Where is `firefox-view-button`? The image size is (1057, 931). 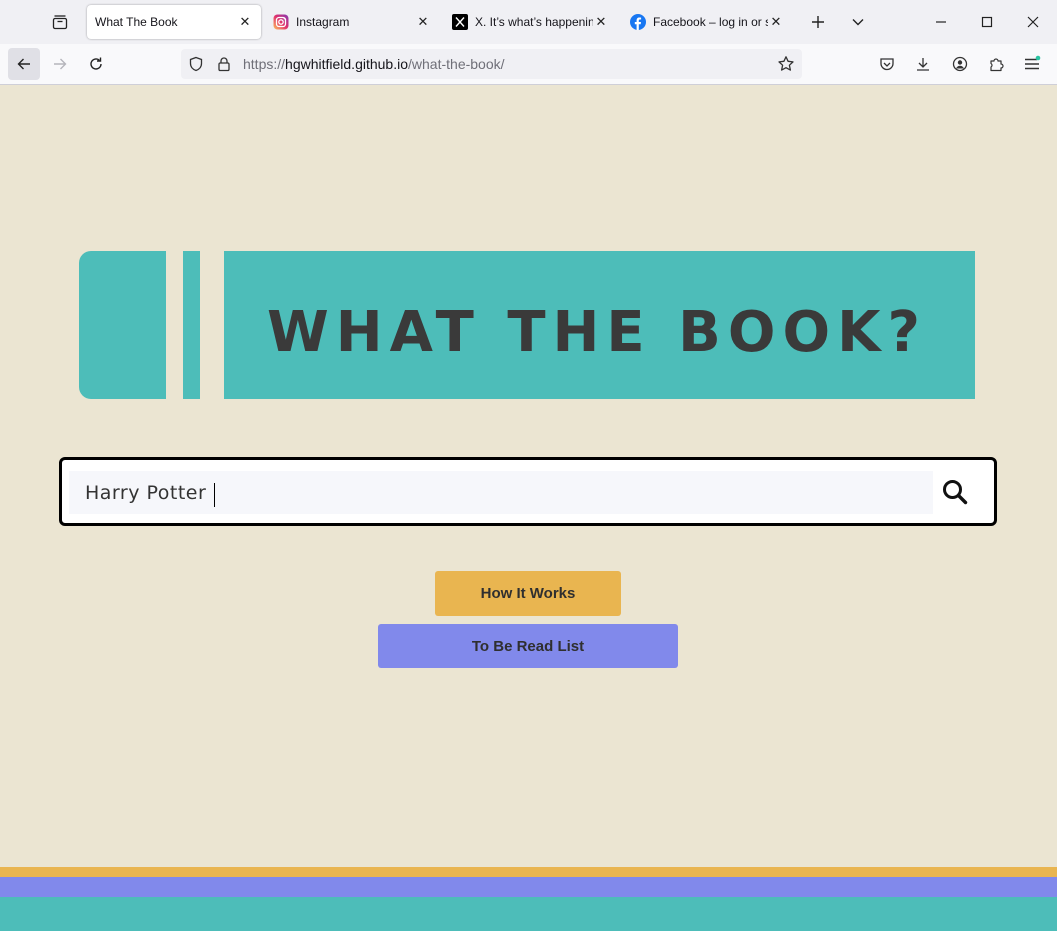
firefox-view-button is located at coordinates (60, 22).